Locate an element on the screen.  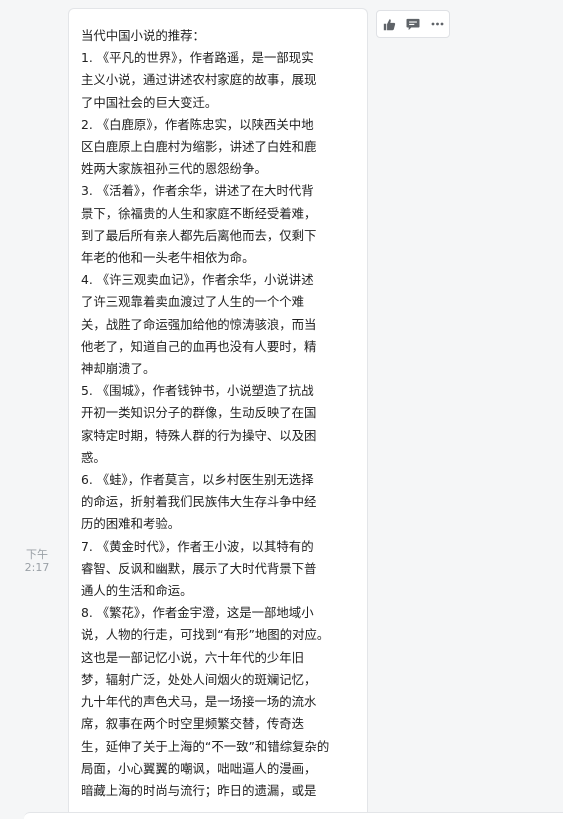
message-line: 了许三观靠着卖血渡过了人生的一个个难 is located at coordinates (193, 302).